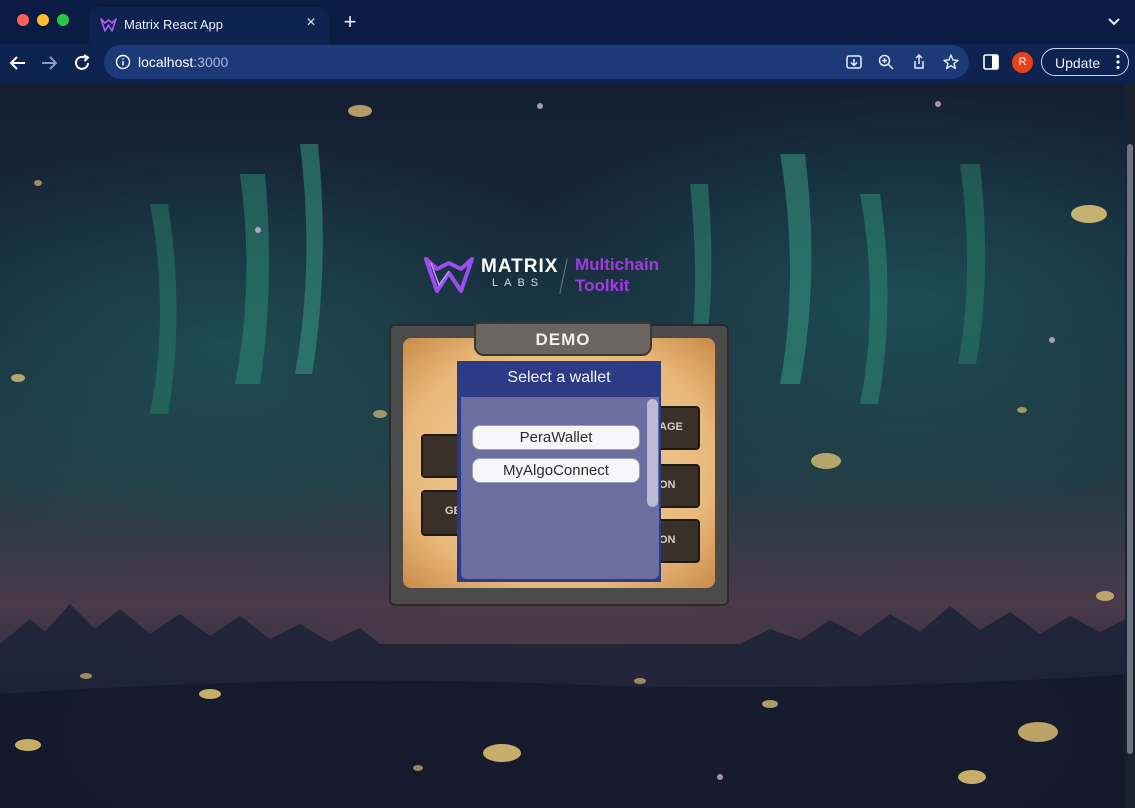 This screenshot has height=808, width=1135. What do you see at coordinates (82, 63) in the screenshot?
I see `reload-icon` at bounding box center [82, 63].